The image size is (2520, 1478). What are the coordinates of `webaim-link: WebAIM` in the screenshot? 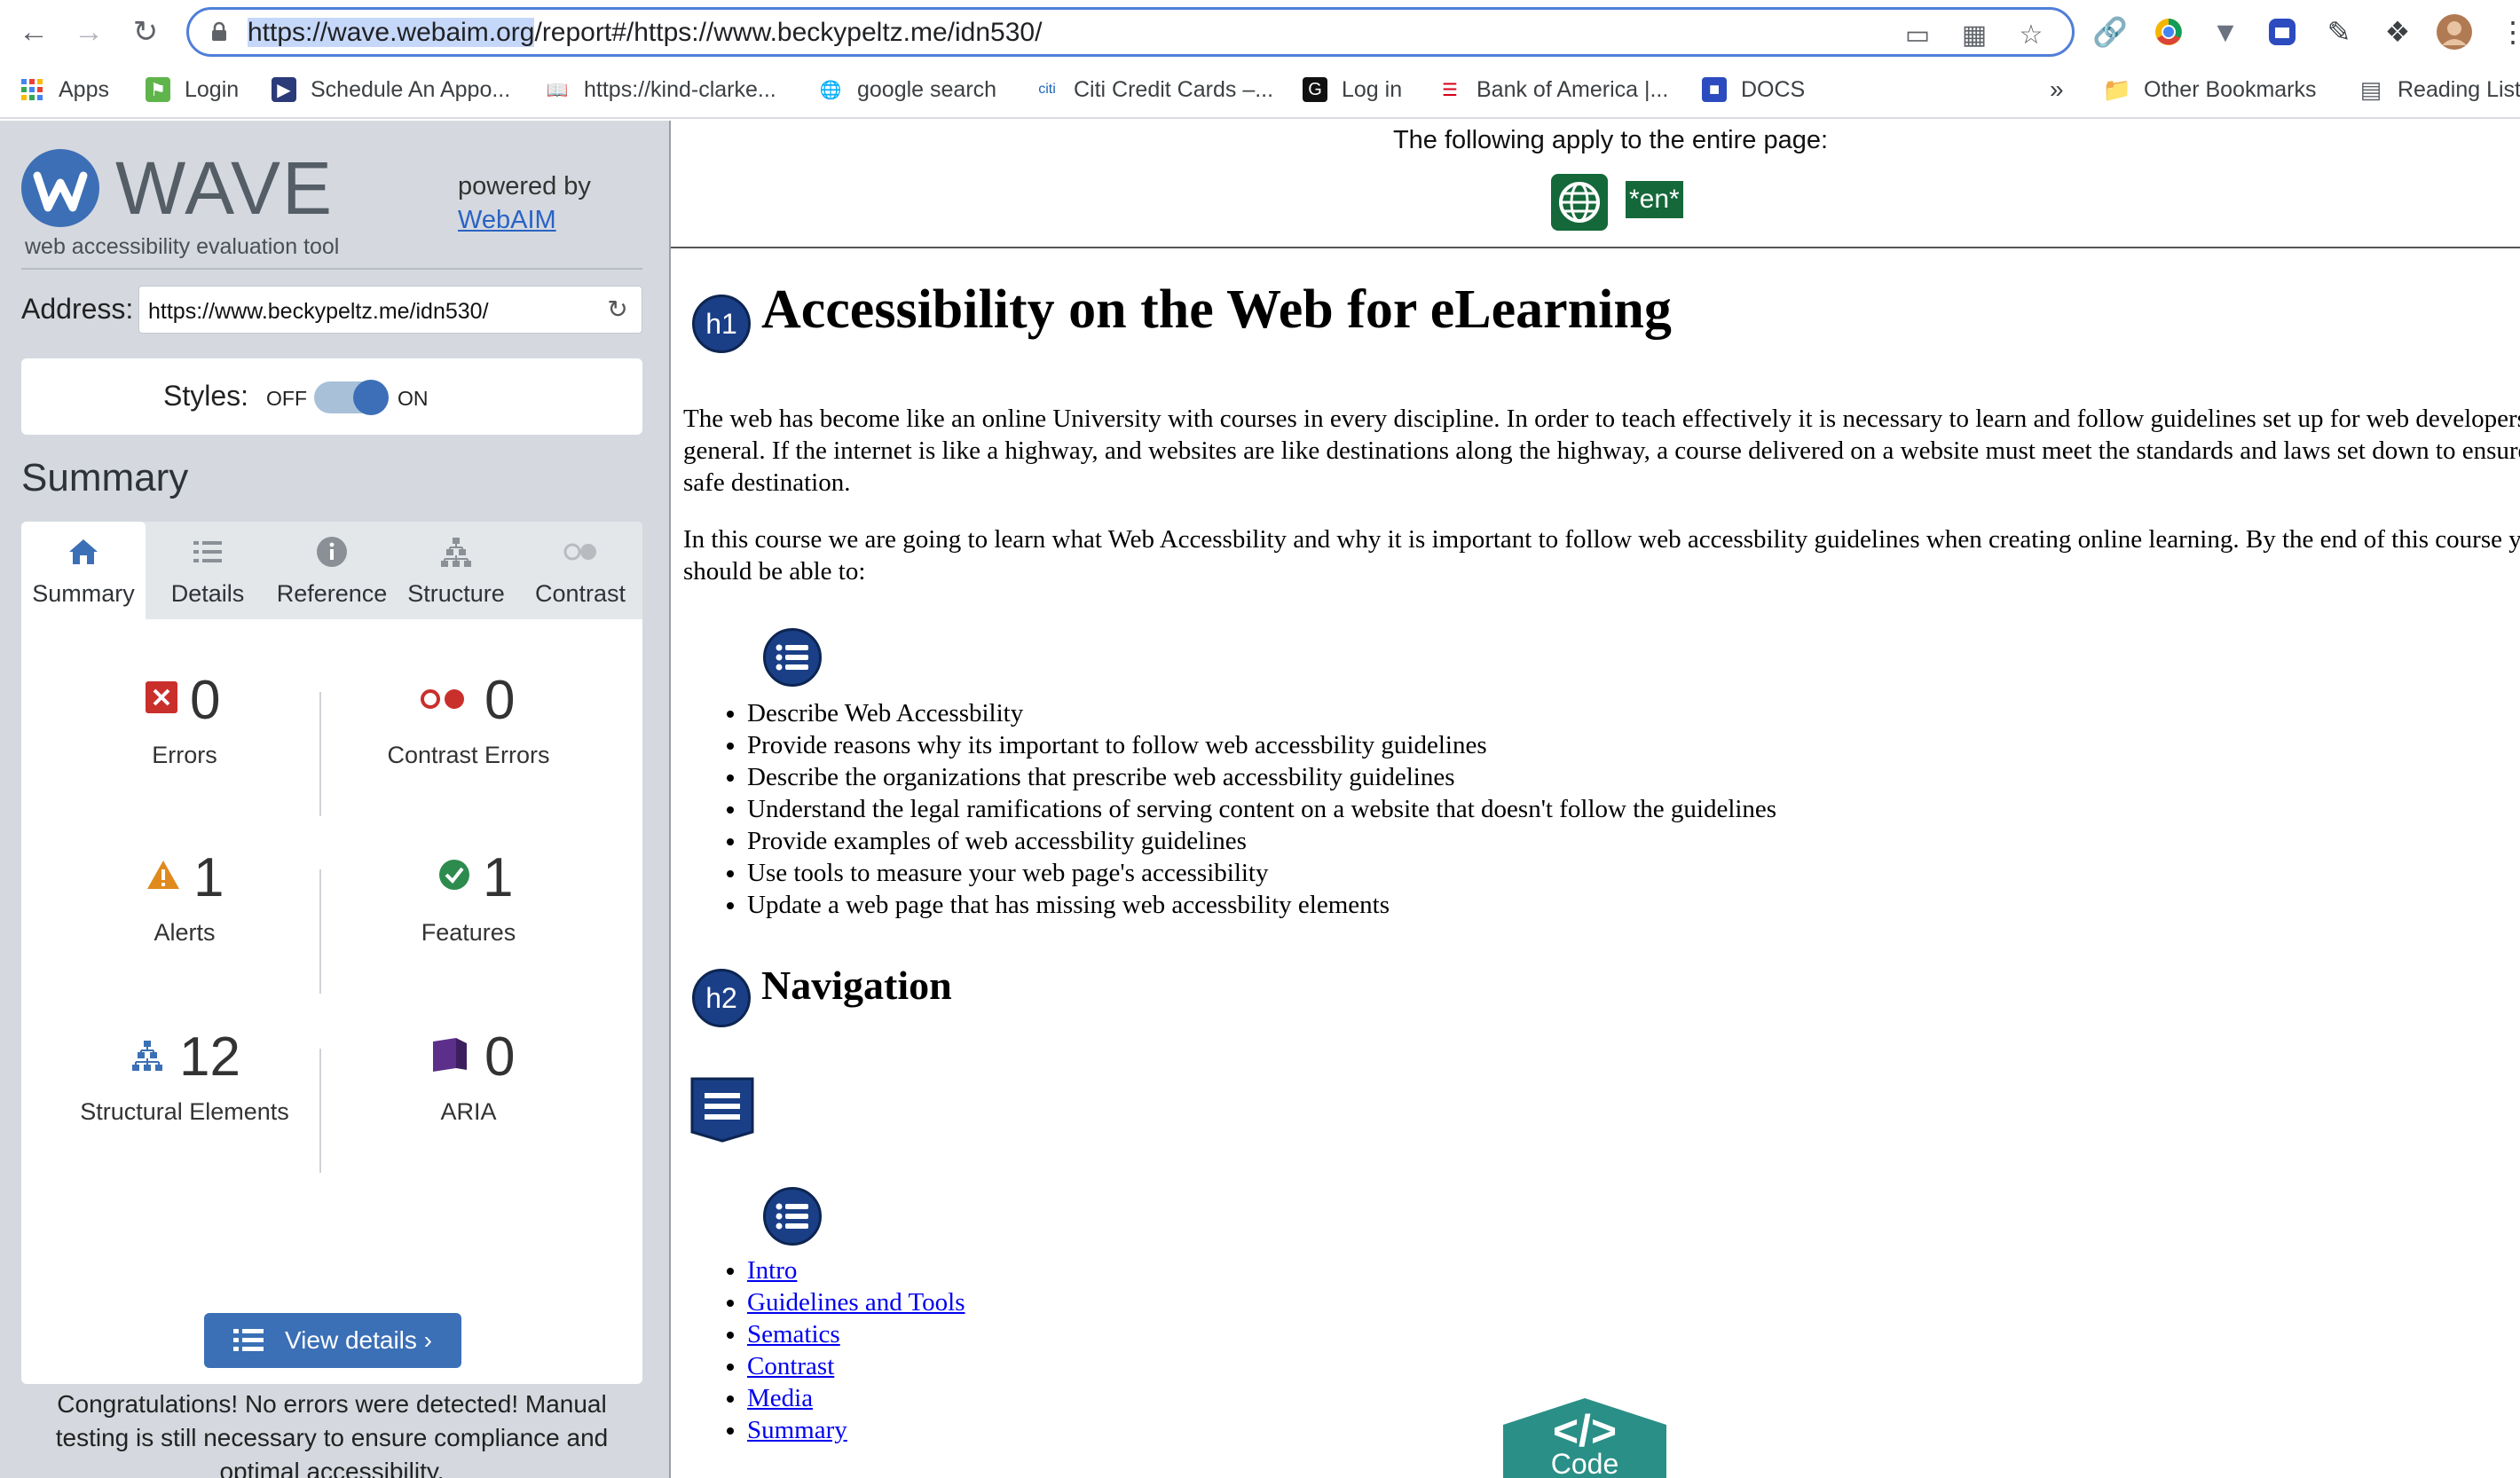 It's located at (507, 220).